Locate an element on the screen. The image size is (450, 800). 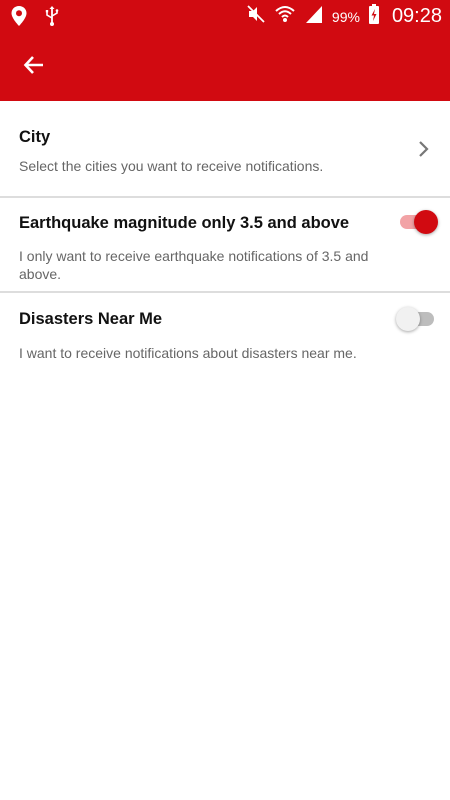
status-left-icons is located at coordinates (35, 18).